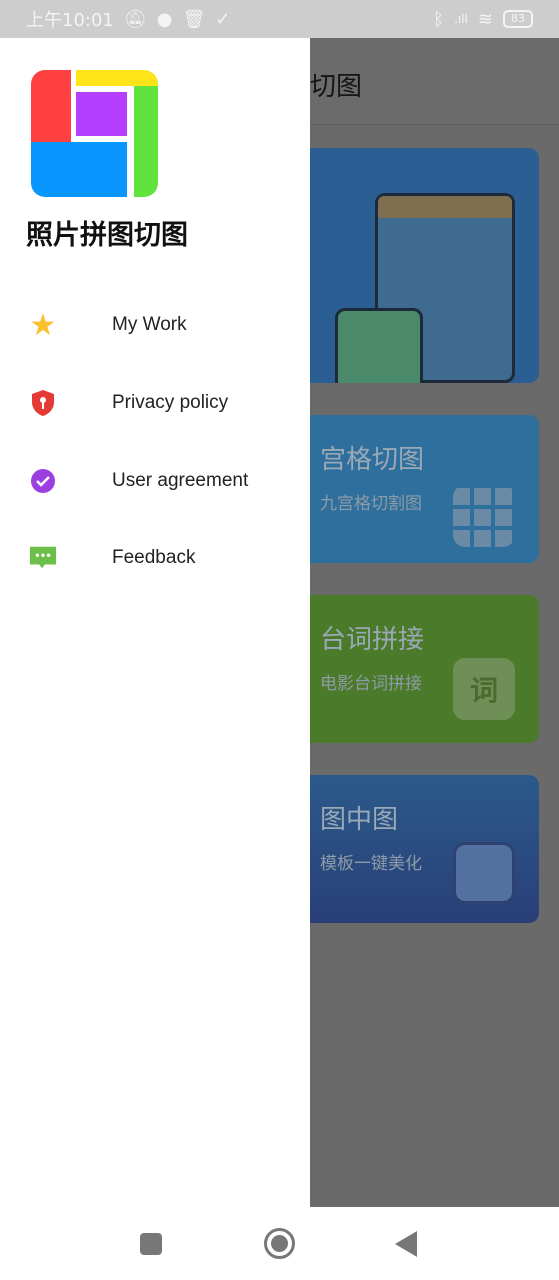  I want to click on menu-item-user-agreement: User agreement, so click(155, 481).